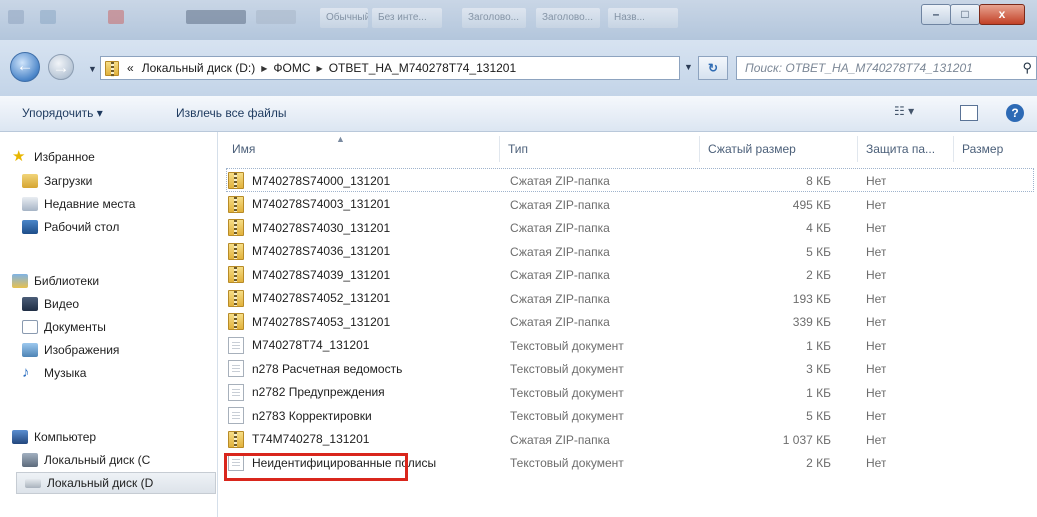 The height and width of the screenshot is (517, 1037). Describe the element at coordinates (316, 467) in the screenshot. I see `highlight-box` at that location.